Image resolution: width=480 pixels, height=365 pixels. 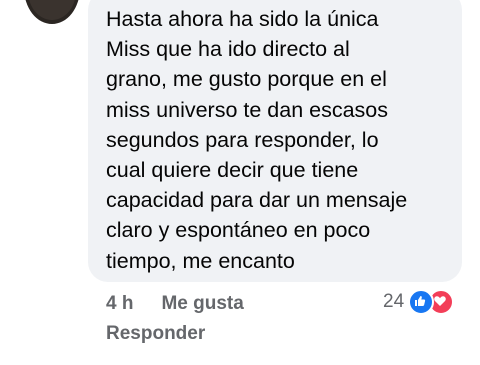 I want to click on comment-actions: 4 h Me gusta, so click(x=175, y=304).